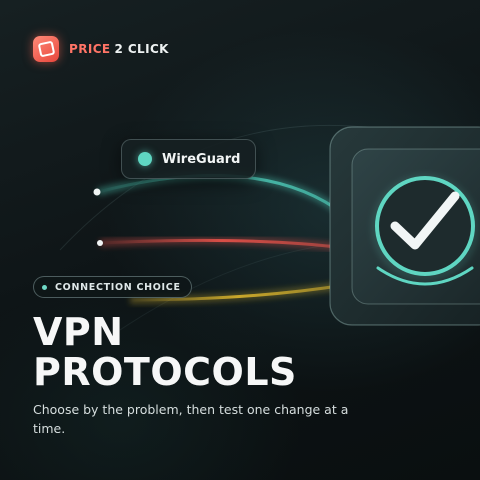  Describe the element at coordinates (46, 49) in the screenshot. I see `price-tag-icon` at that location.